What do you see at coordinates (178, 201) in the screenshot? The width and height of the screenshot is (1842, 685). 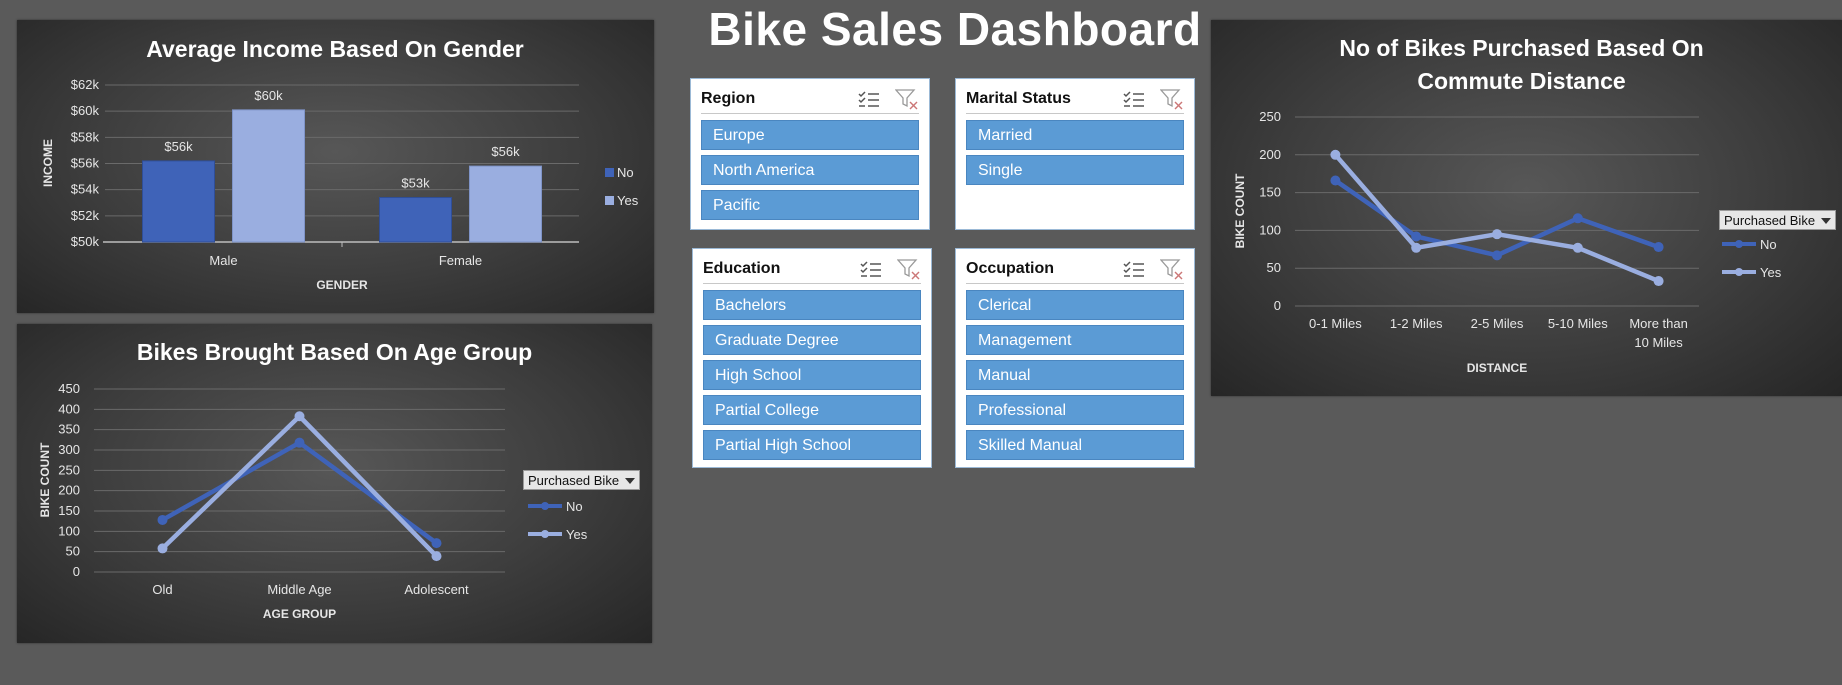 I see `bar-no-male` at bounding box center [178, 201].